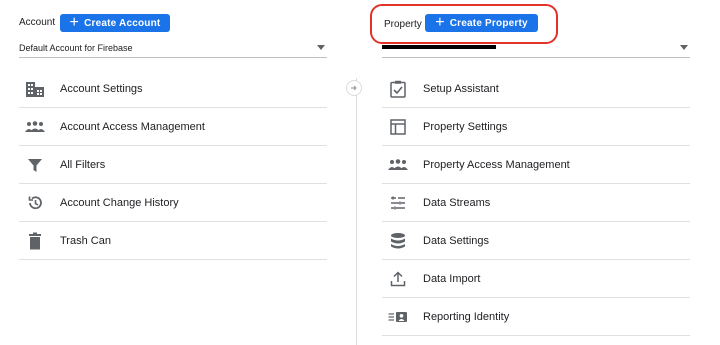 The height and width of the screenshot is (345, 720). Describe the element at coordinates (536, 127) in the screenshot. I see `menu-item-property-settings: Property Settings` at that location.